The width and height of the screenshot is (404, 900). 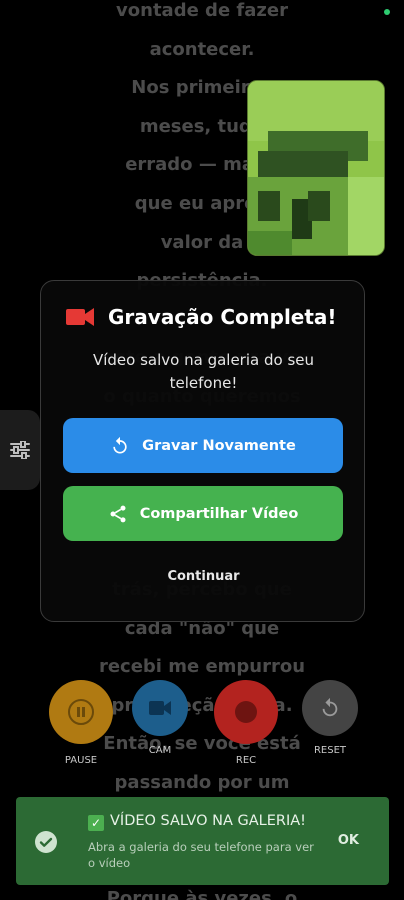 I want to click on reset-label: RESET, so click(x=330, y=750).